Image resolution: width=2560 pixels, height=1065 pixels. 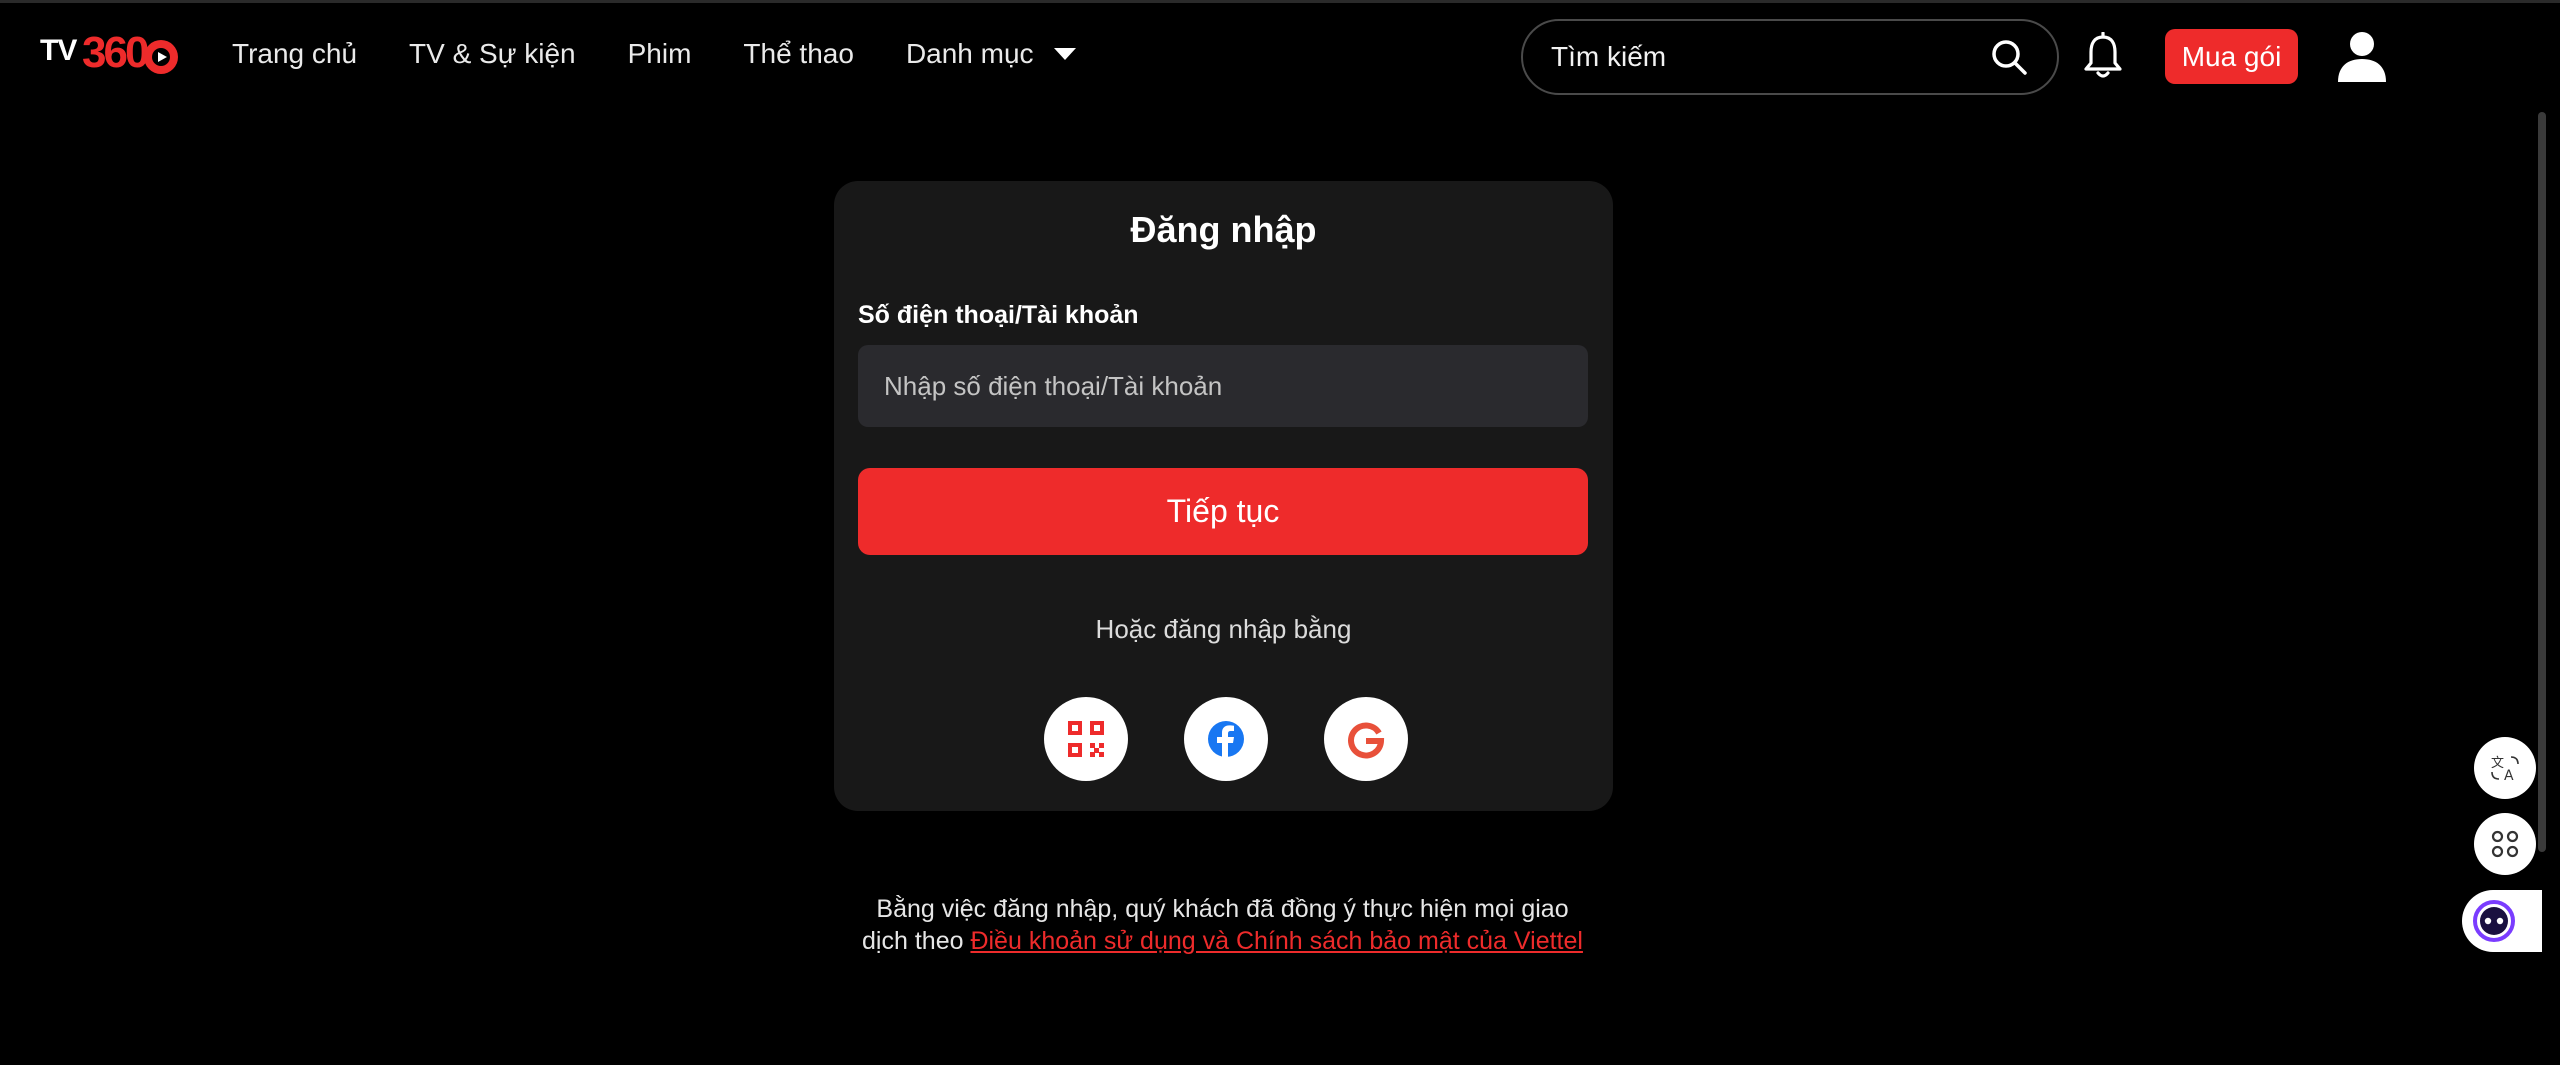 I want to click on login-title: Đăng nhập, so click(x=1223, y=229).